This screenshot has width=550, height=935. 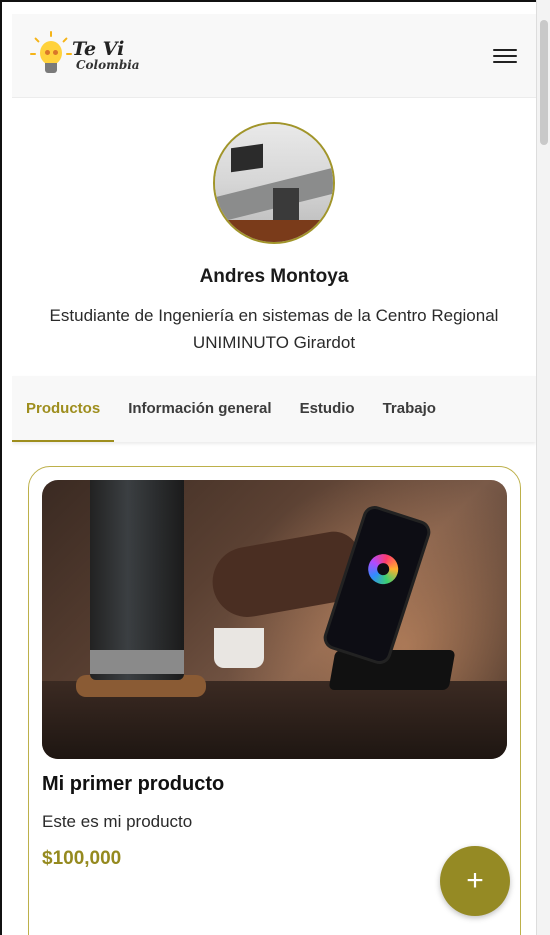 I want to click on tab-productos: Productos, so click(x=63, y=409).